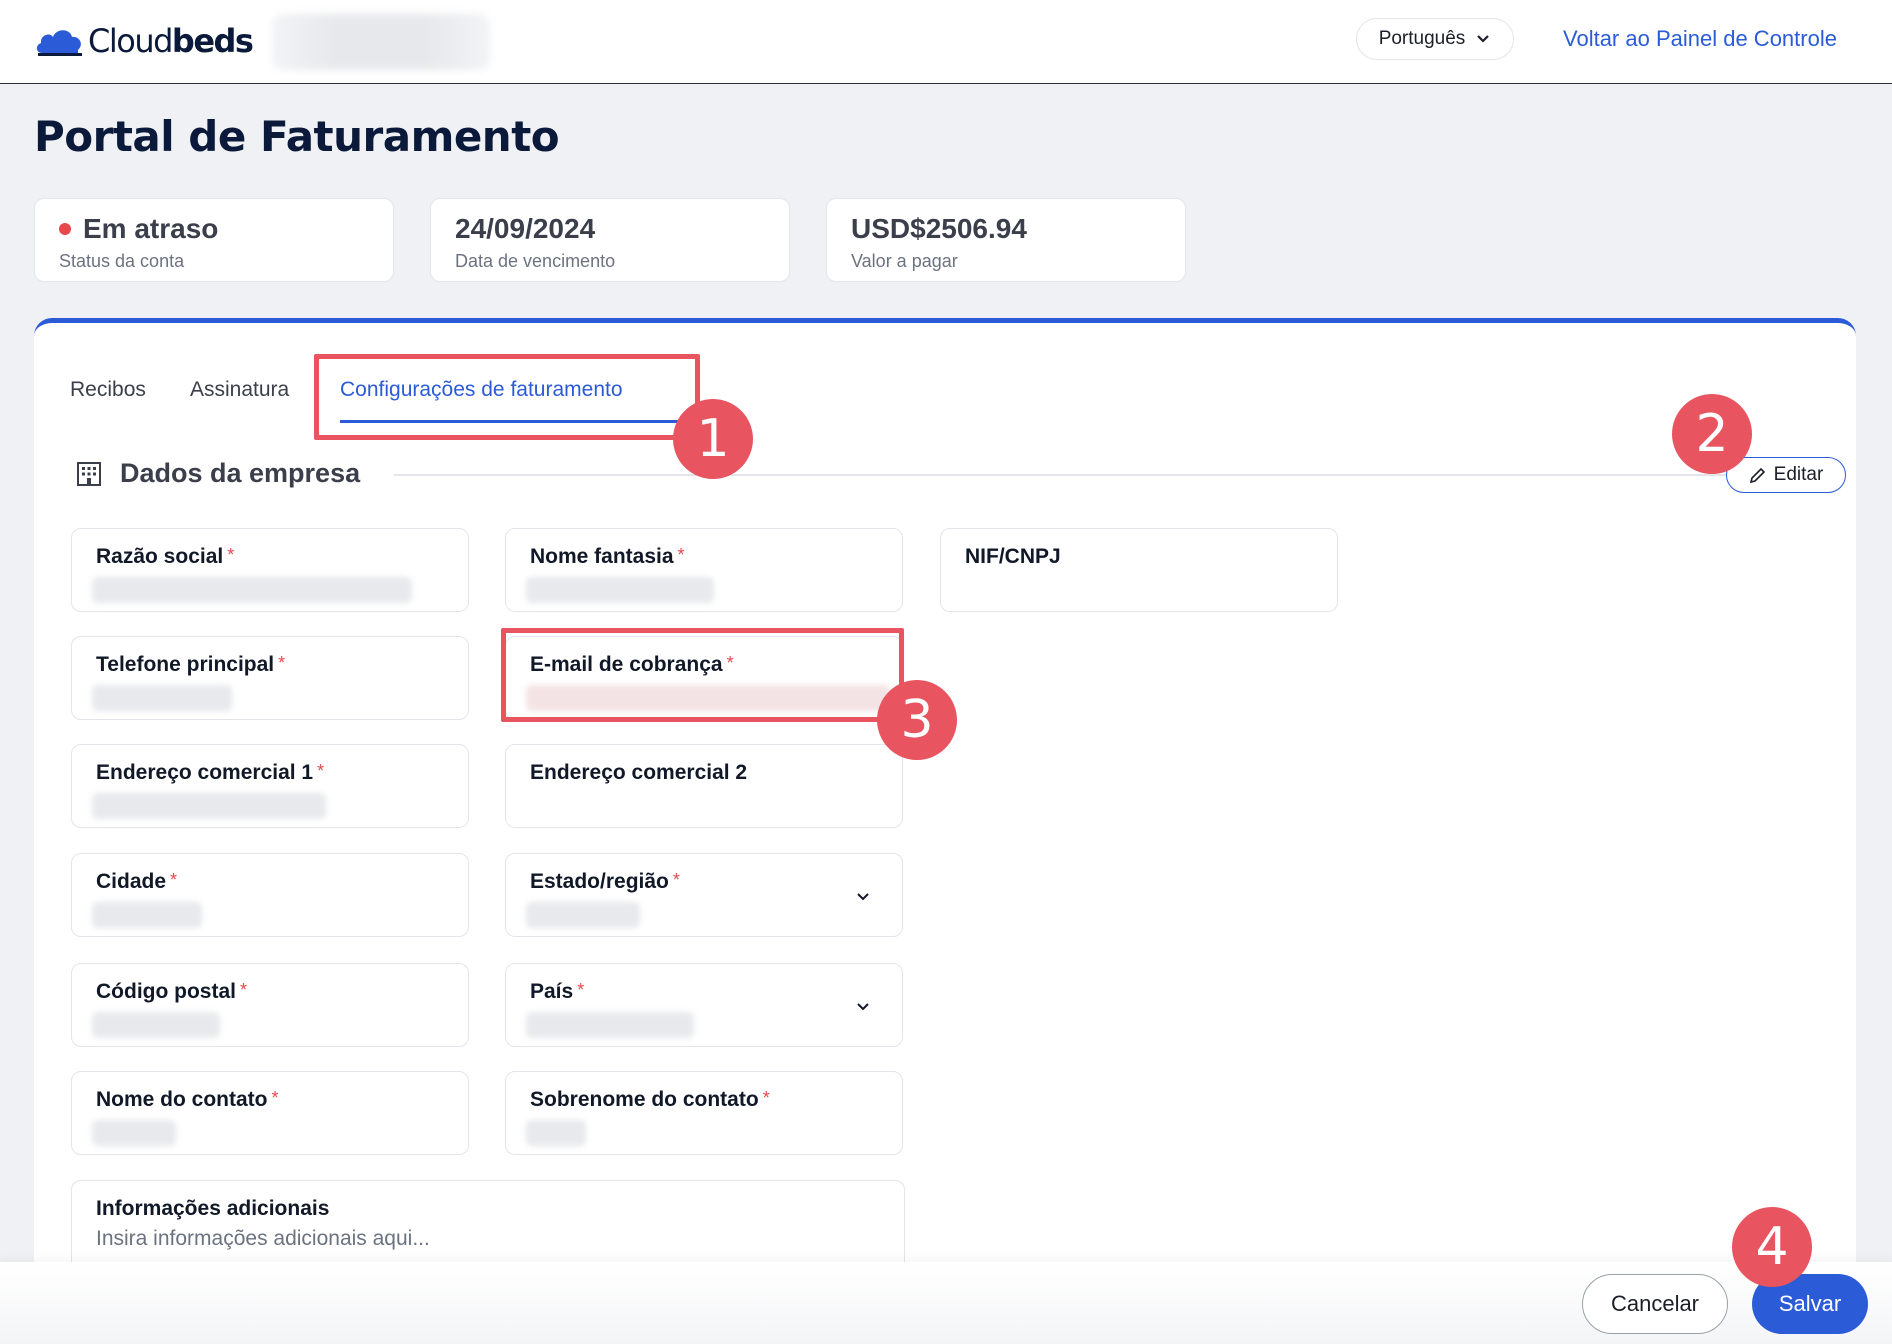 This screenshot has height=1344, width=1892. I want to click on section-header: Dados da empresa, so click(217, 473).